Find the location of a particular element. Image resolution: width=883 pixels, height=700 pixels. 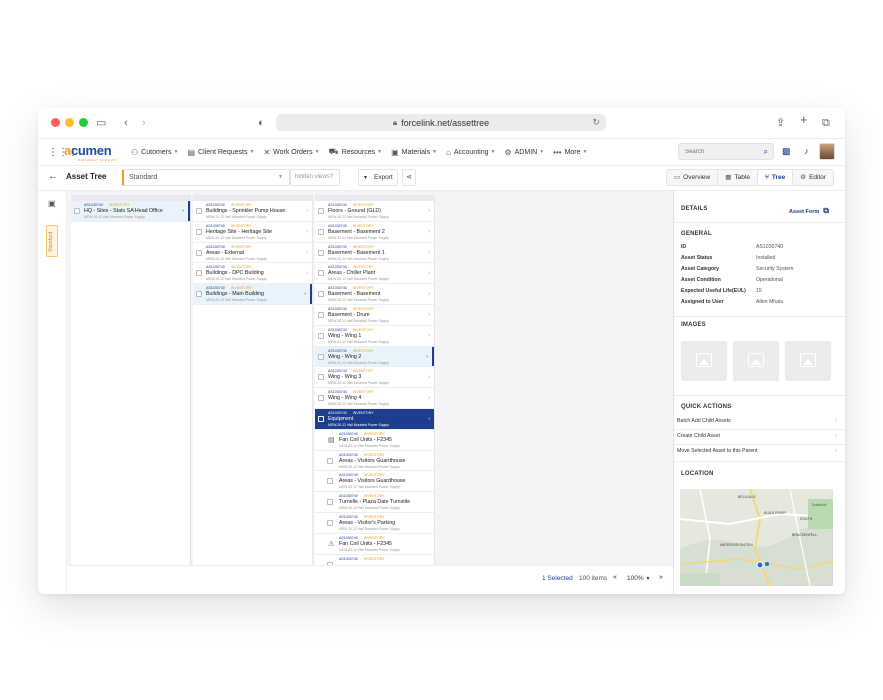

tab-tree: ⑂ Tree is located at coordinates (775, 177).